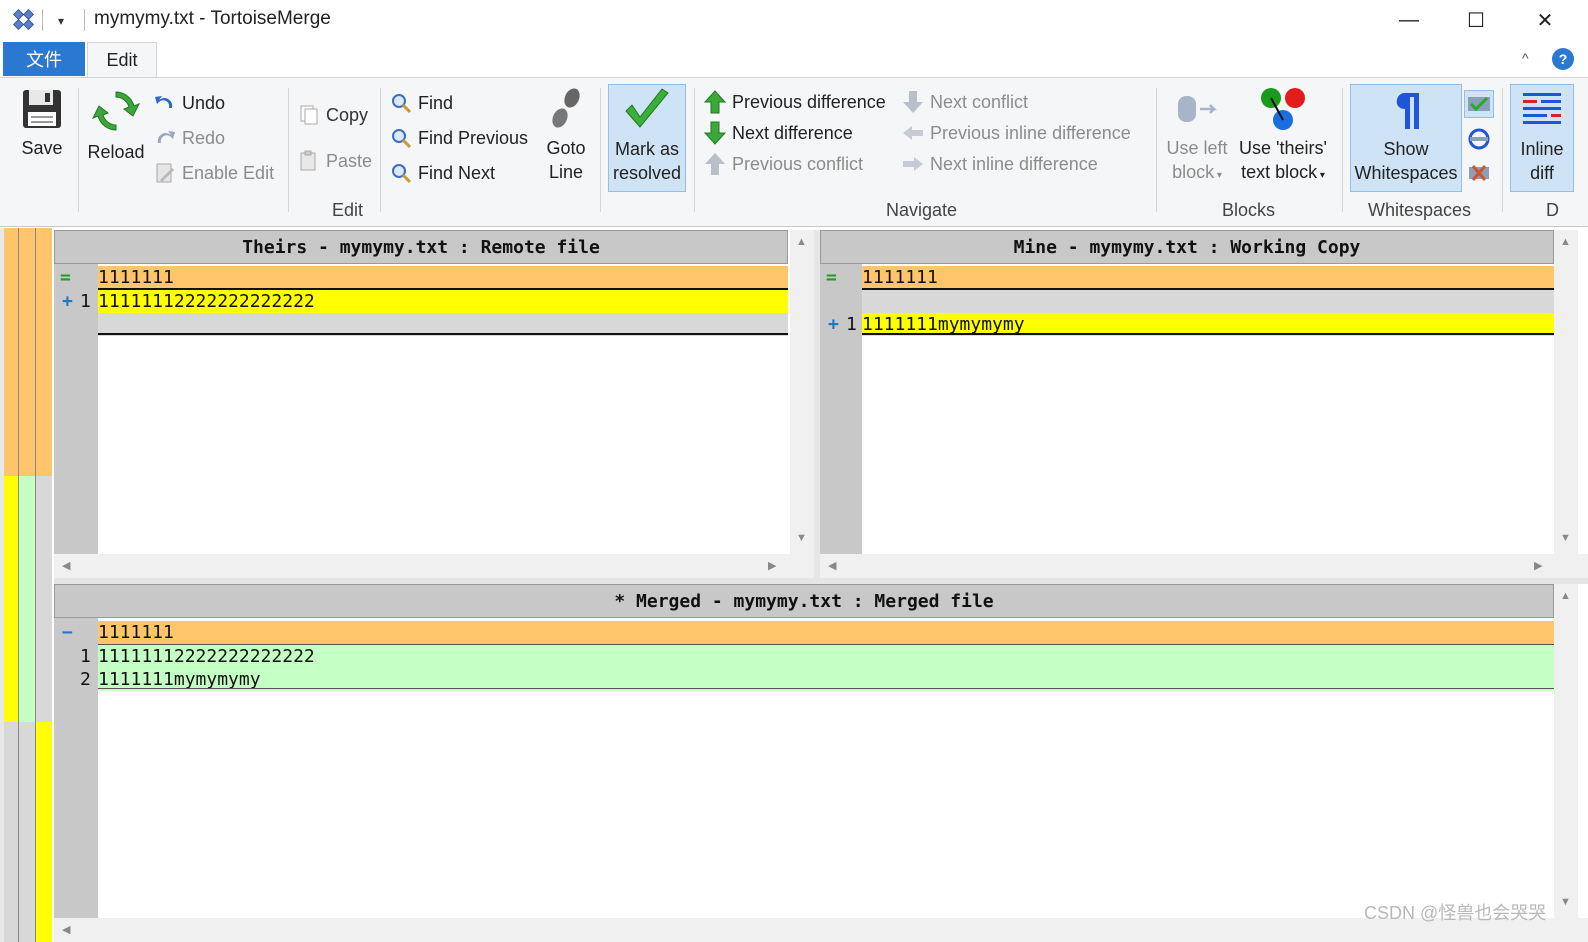  What do you see at coordinates (647, 138) in the screenshot?
I see `mark-as-resolved-button: Mark as resolved` at bounding box center [647, 138].